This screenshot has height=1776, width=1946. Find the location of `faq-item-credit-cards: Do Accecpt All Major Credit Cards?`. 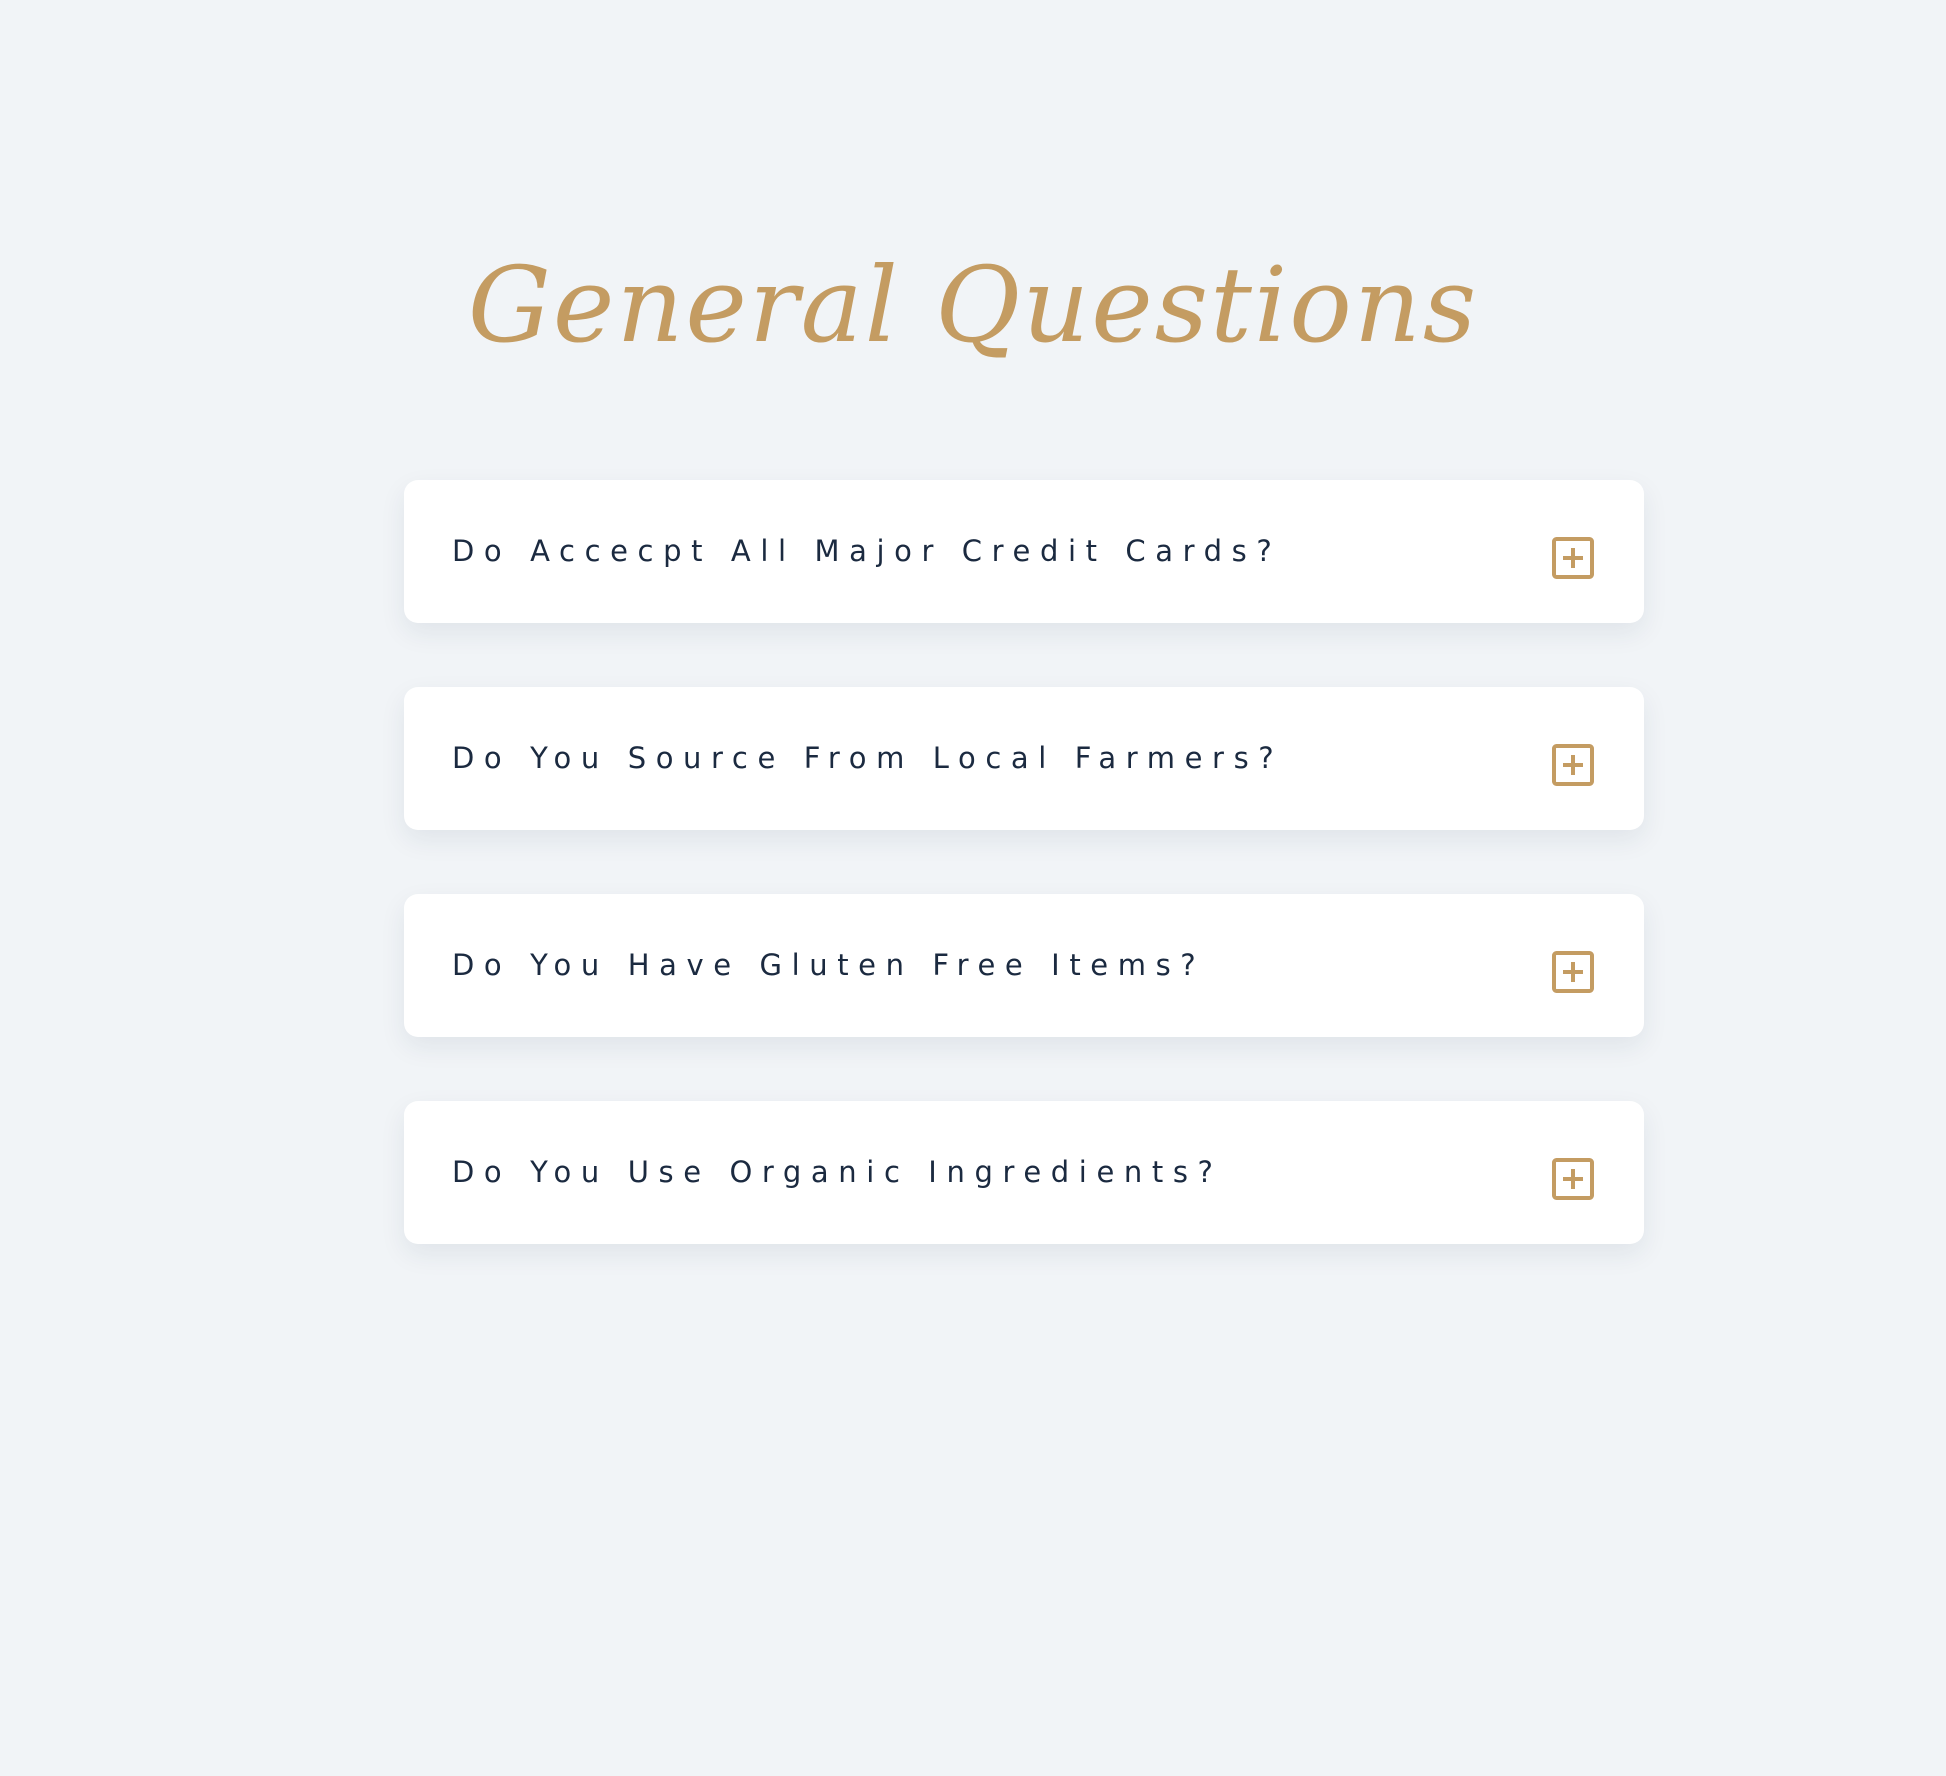

faq-item-credit-cards: Do Accecpt All Major Credit Cards? is located at coordinates (1024, 551).